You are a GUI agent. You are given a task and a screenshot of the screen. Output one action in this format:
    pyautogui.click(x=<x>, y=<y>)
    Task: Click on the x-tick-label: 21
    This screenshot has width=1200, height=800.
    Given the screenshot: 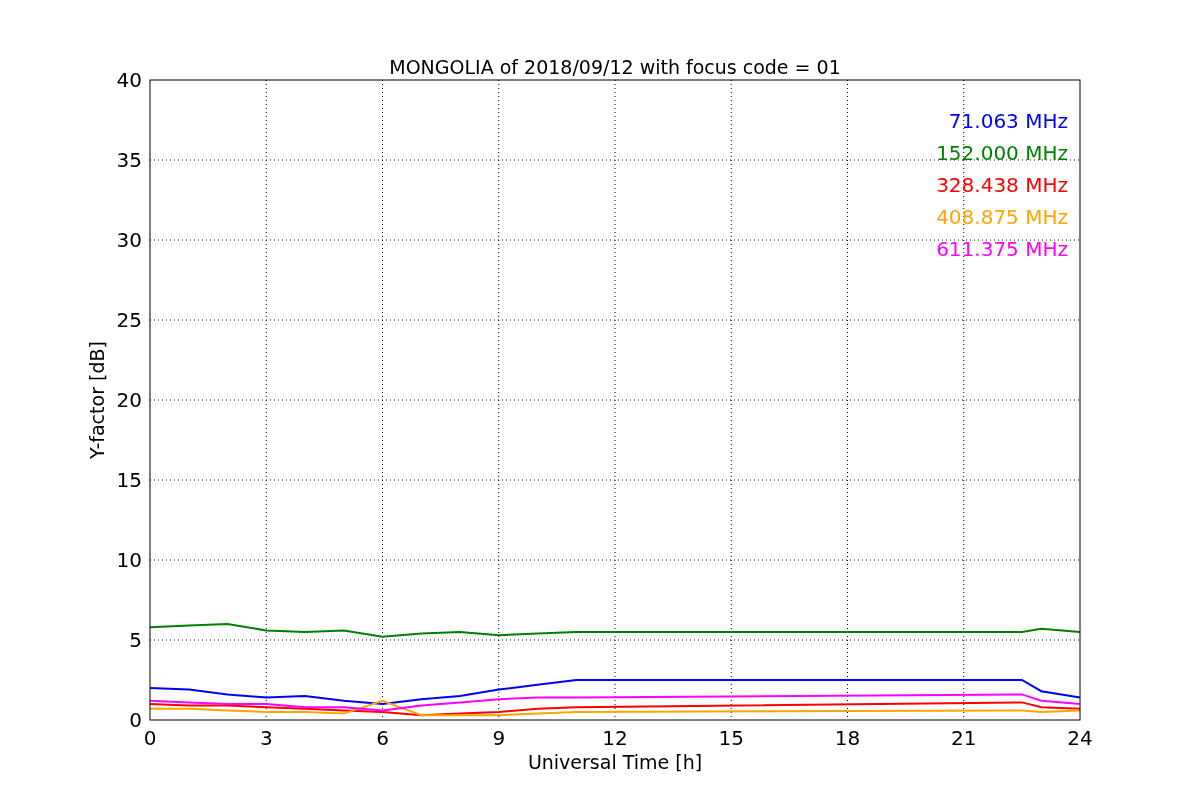 What is the action you would take?
    pyautogui.click(x=964, y=738)
    